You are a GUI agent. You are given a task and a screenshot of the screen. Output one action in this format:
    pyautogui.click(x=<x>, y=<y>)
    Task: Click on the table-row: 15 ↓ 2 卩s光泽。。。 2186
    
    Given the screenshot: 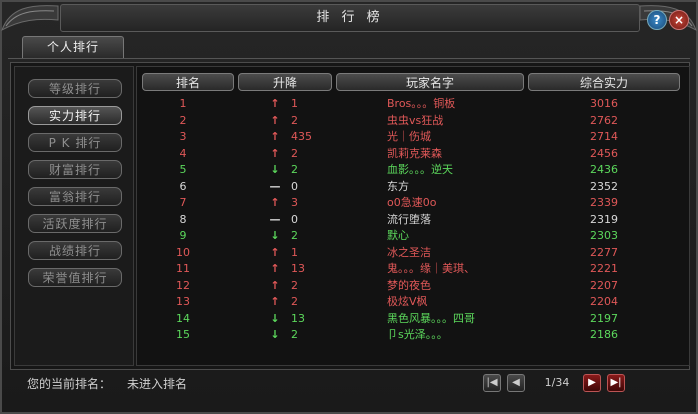 What is the action you would take?
    pyautogui.click(x=412, y=335)
    